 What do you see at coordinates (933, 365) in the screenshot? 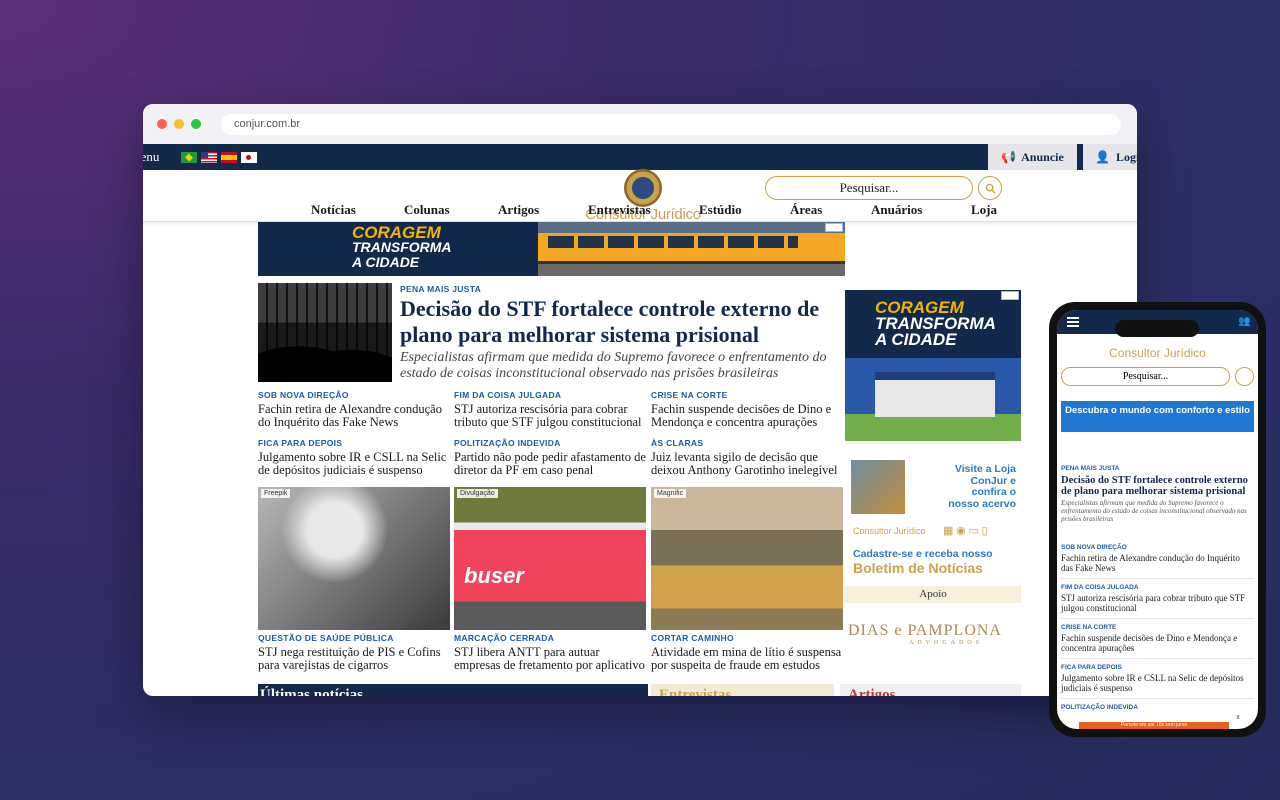
I see `sidebar-ad: CORAGEM TRANSFORMA A CIDADE` at bounding box center [933, 365].